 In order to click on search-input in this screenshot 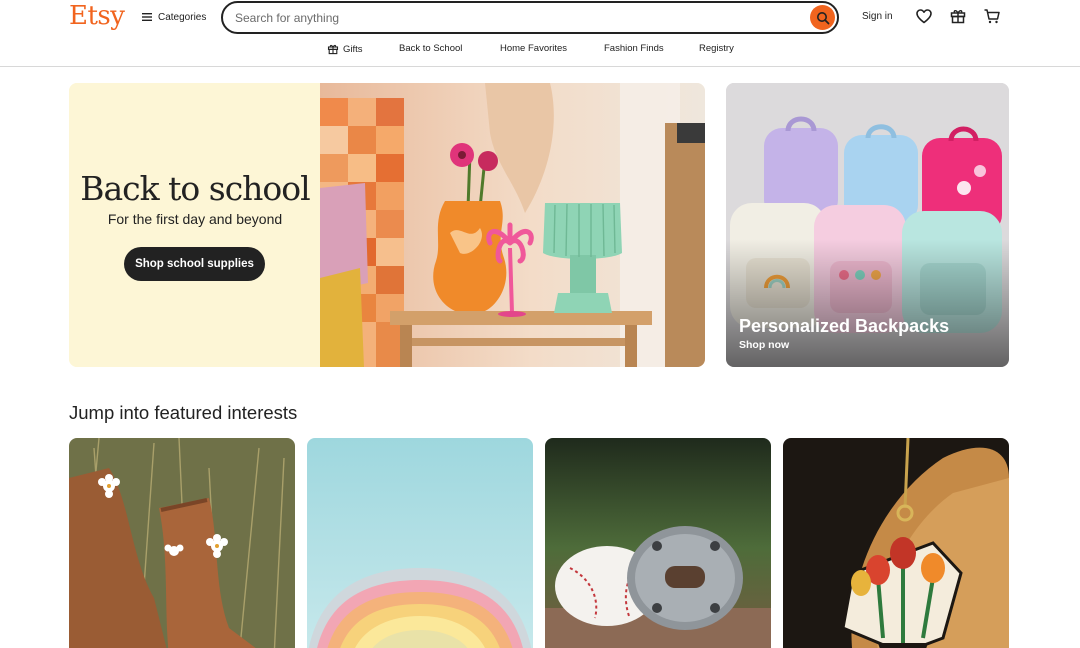, I will do `click(515, 18)`.